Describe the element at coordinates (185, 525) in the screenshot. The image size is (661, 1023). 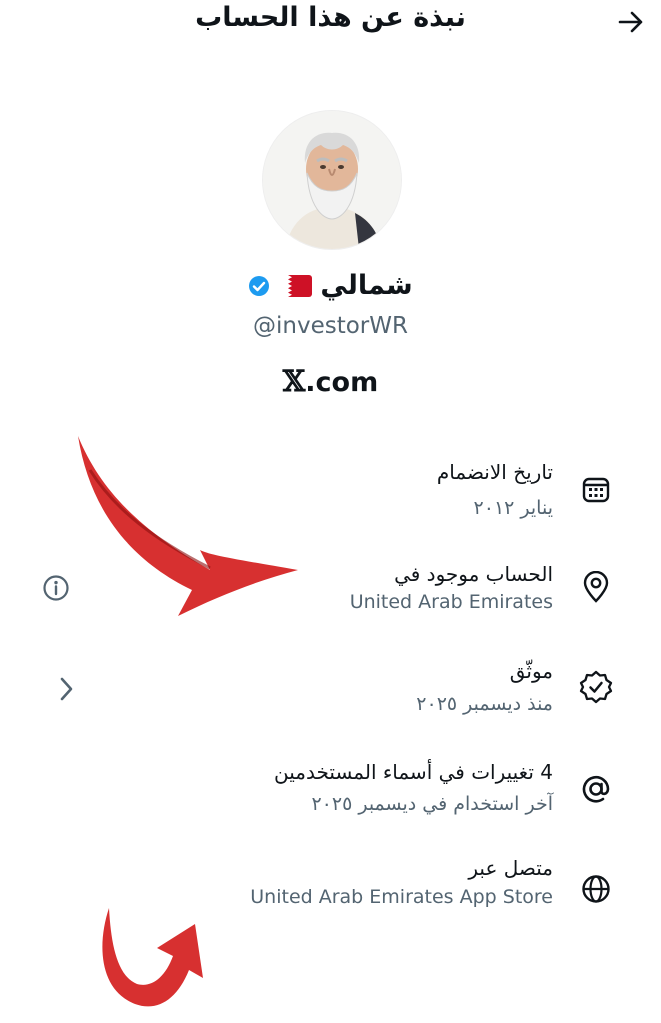
I see `annotation-arrow-large` at that location.